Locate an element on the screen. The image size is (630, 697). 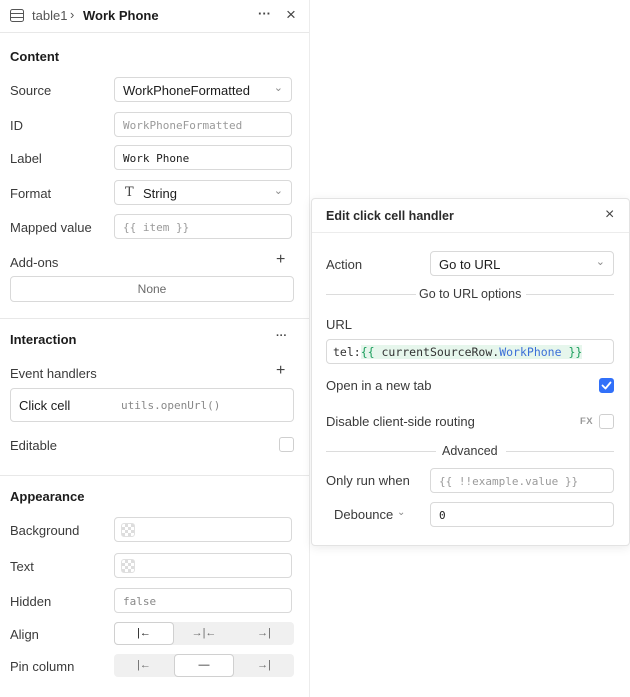
url-template-property: WorkPhone is located at coordinates (530, 352).